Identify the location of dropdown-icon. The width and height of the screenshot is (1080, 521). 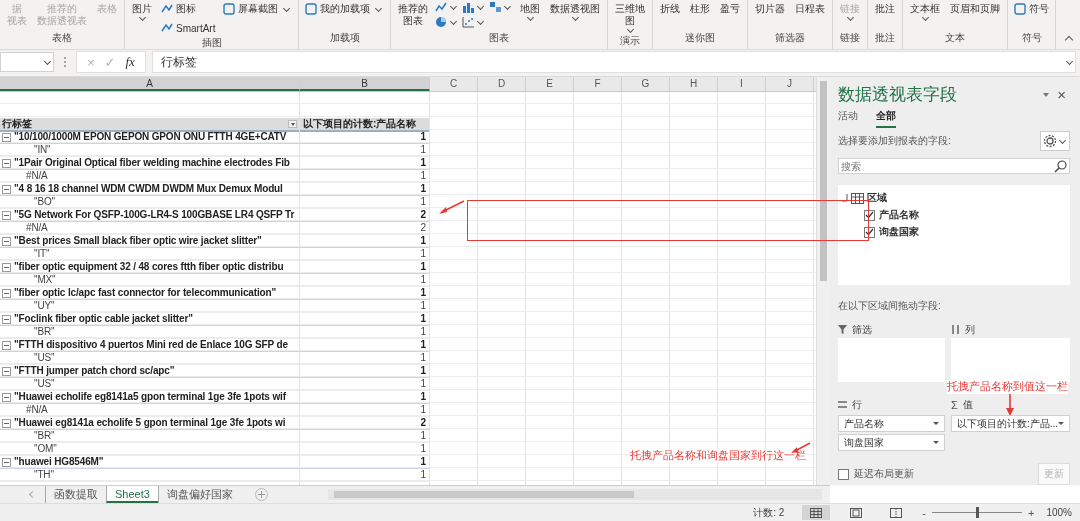
(1046, 94).